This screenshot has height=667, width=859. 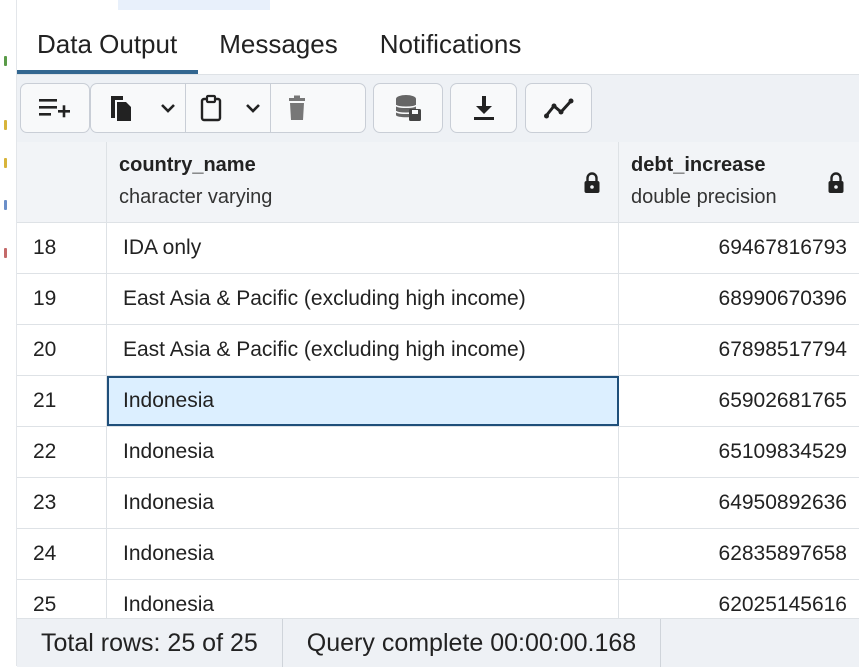 I want to click on paste-icon, so click(x=211, y=108).